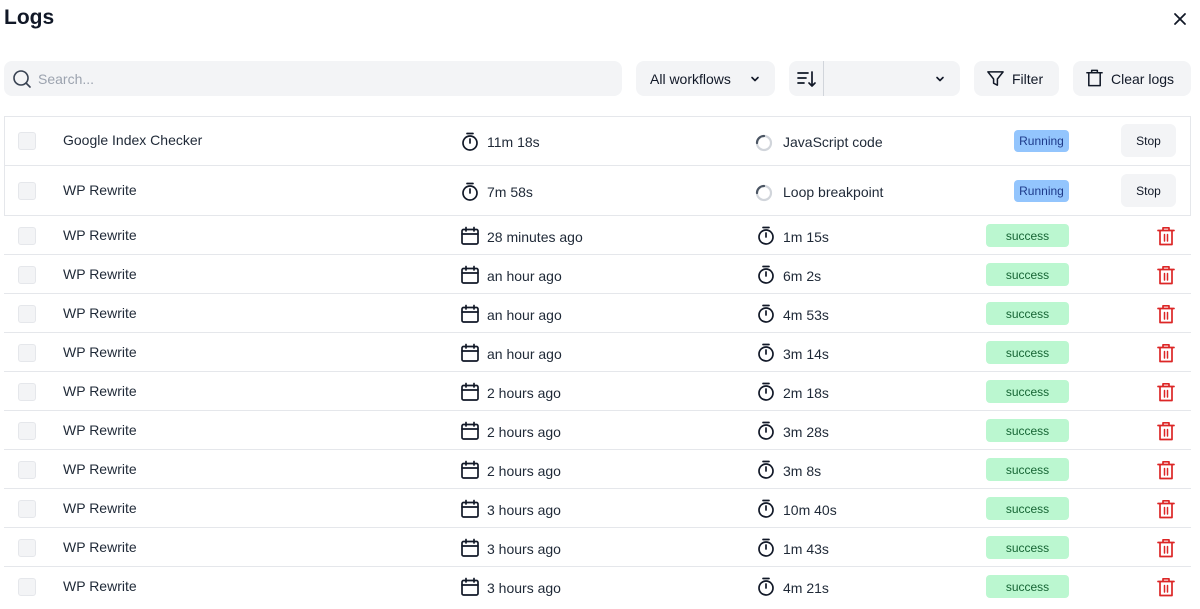 Image resolution: width=1200 pixels, height=609 pixels. What do you see at coordinates (597, 235) in the screenshot?
I see `log-row: WP Rewrite 28 minutes ago 1m 15s success` at bounding box center [597, 235].